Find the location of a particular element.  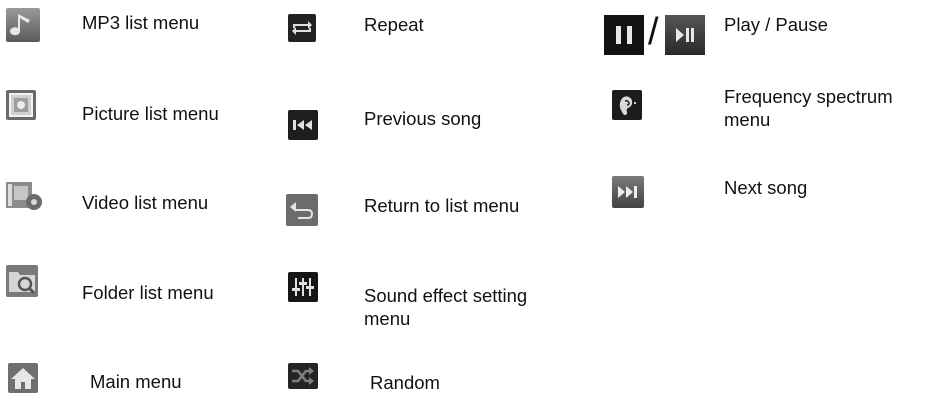

main-menu-label: Main menu is located at coordinates (136, 381).